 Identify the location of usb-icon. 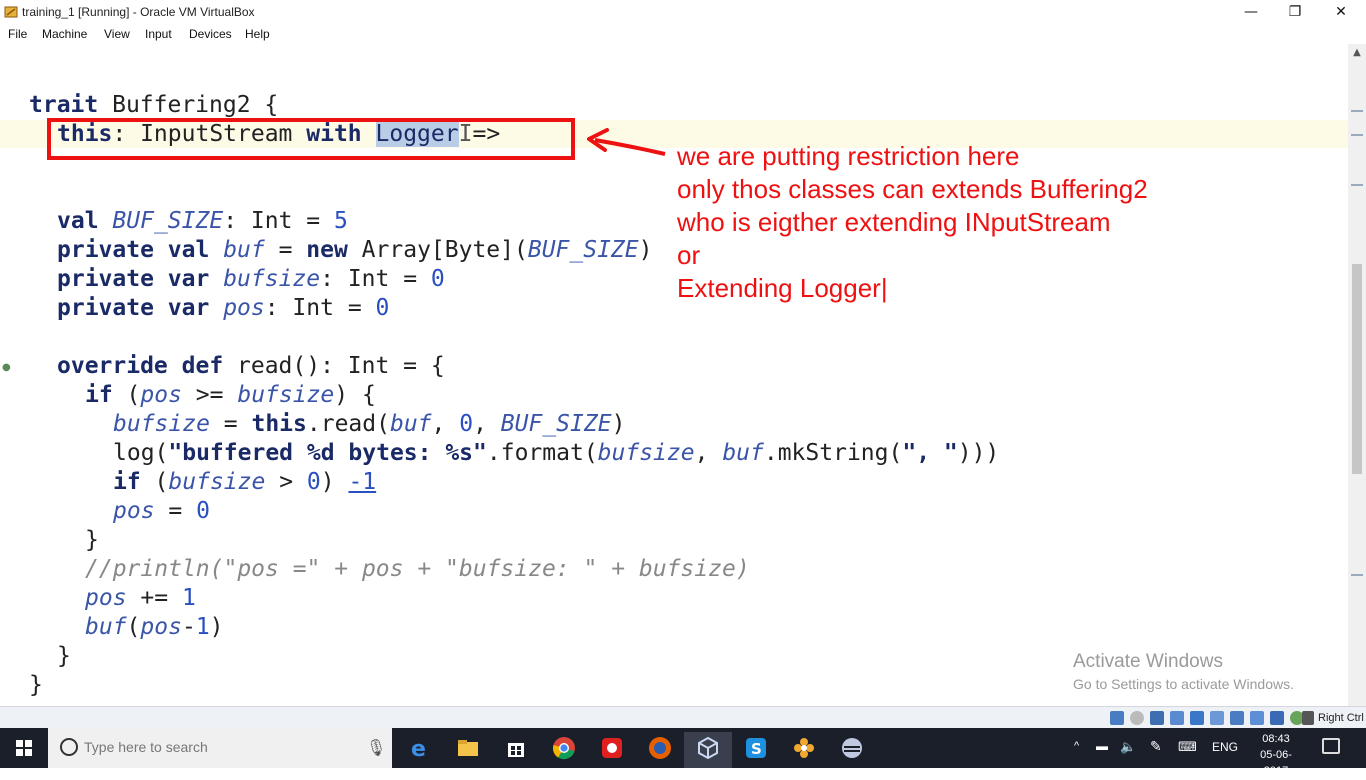
(1197, 718).